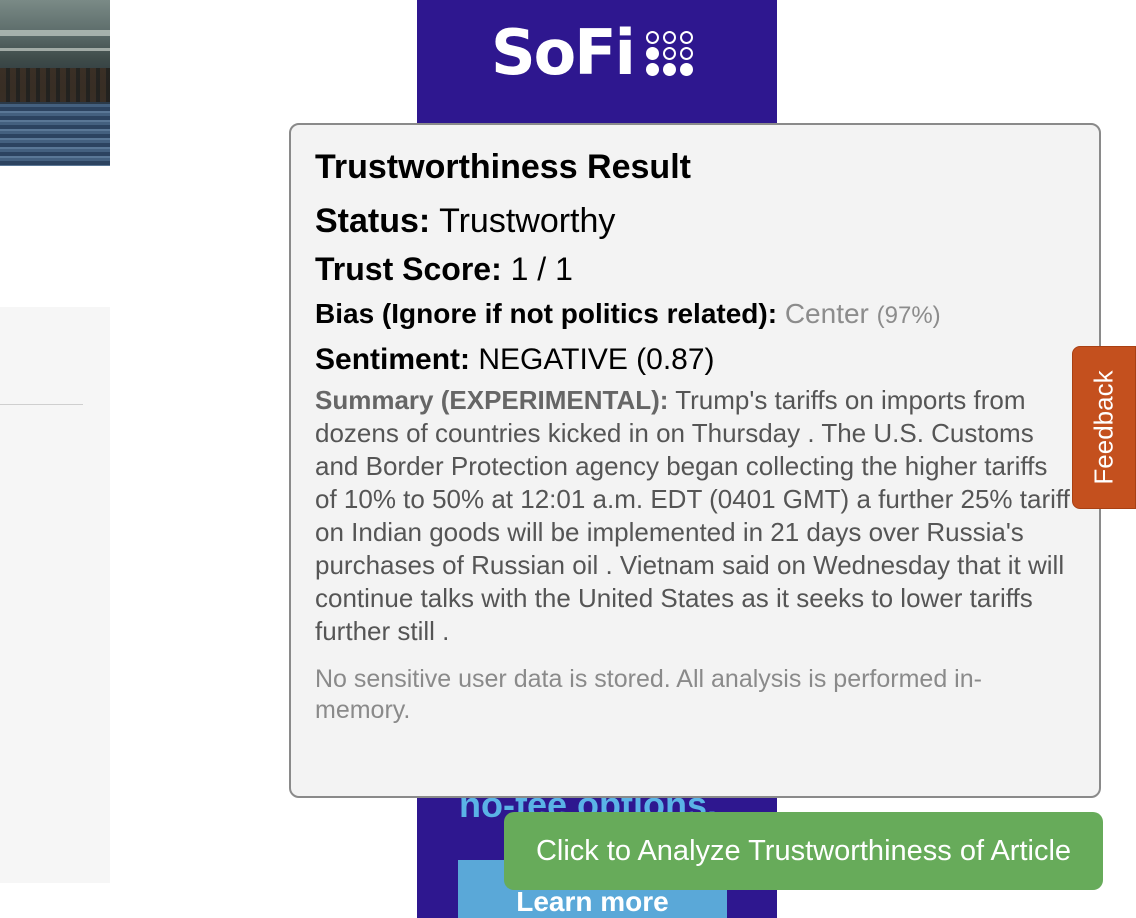 The height and width of the screenshot is (918, 1136). What do you see at coordinates (908, 315) in the screenshot?
I see `bias-confidence: (97%)` at bounding box center [908, 315].